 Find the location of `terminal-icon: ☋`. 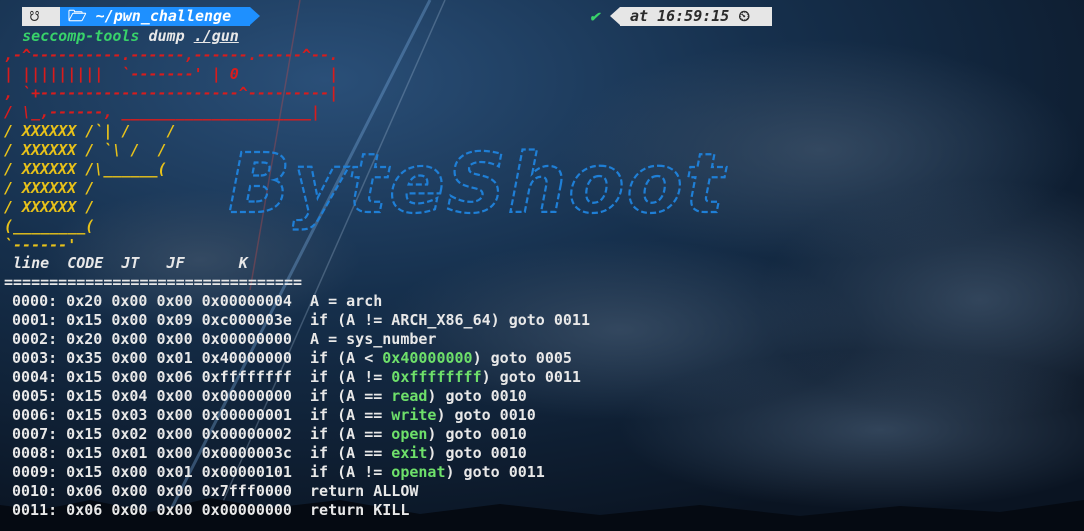

terminal-icon: ☋ is located at coordinates (35, 16).